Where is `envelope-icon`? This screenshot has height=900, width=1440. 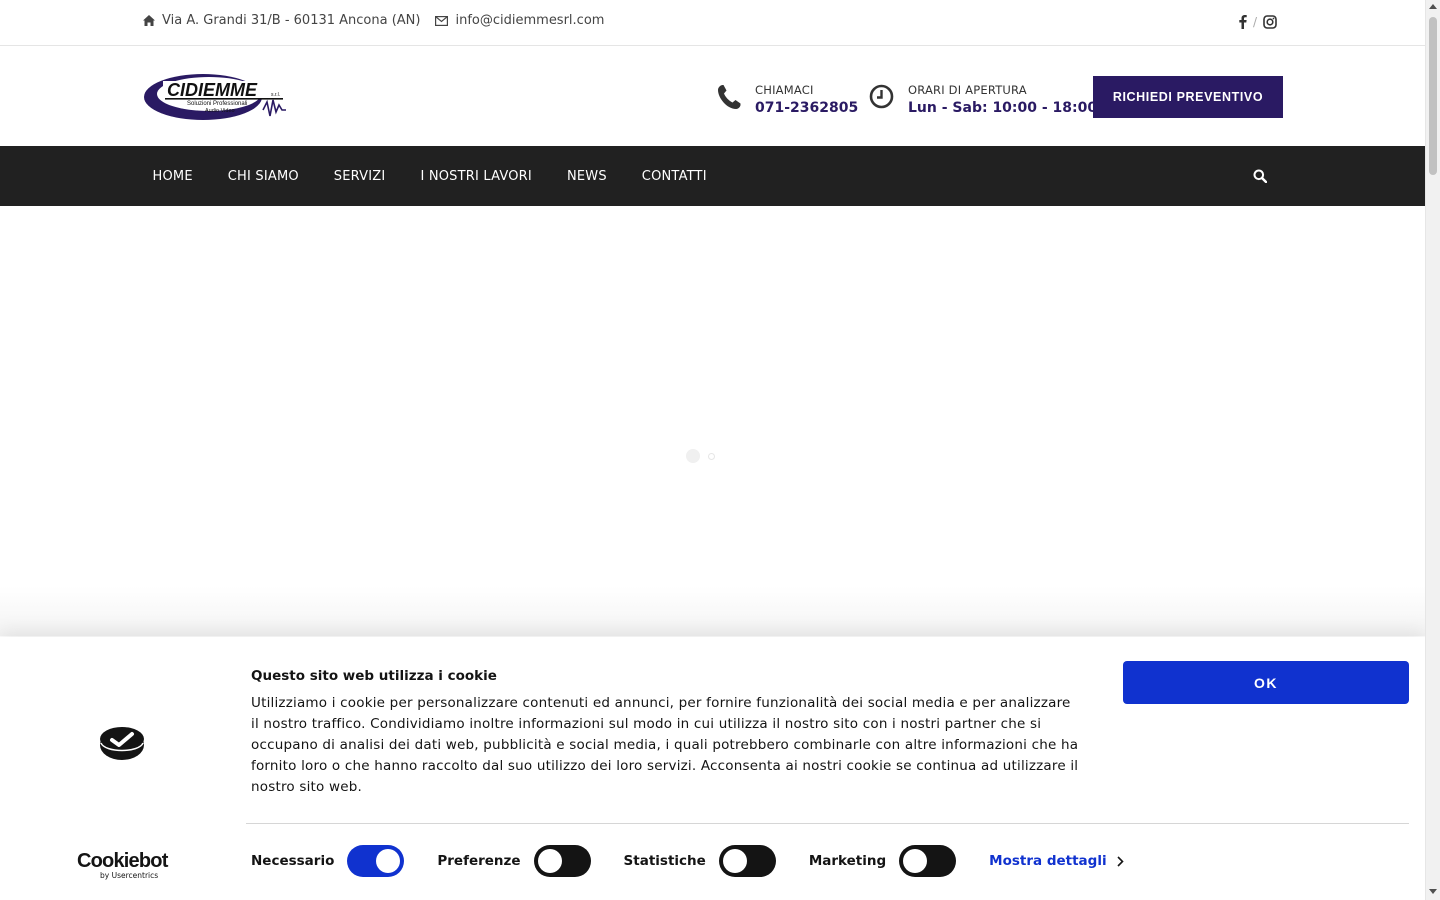 envelope-icon is located at coordinates (442, 20).